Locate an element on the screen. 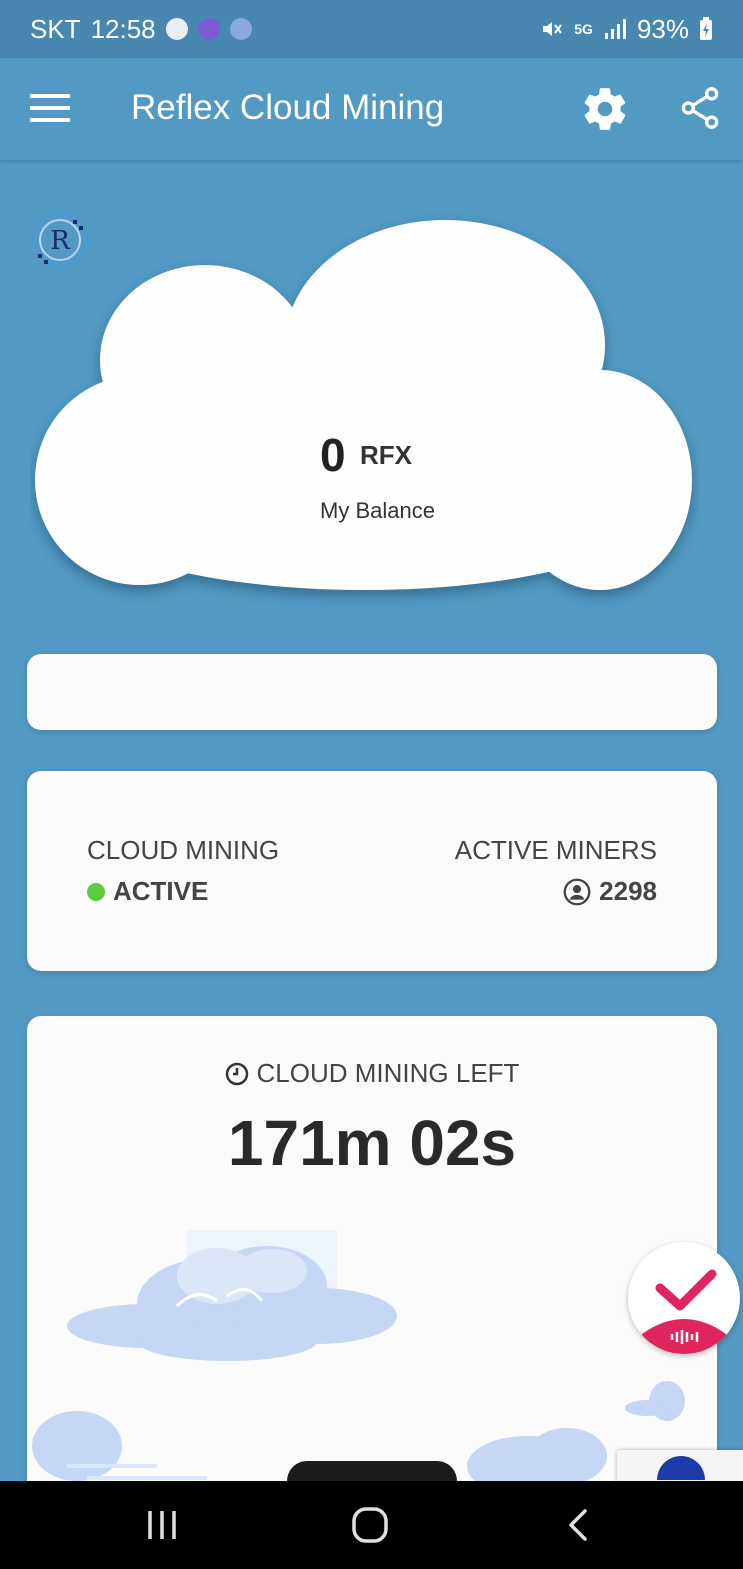 This screenshot has height=1569, width=743. balance-unit: RFX is located at coordinates (386, 455).